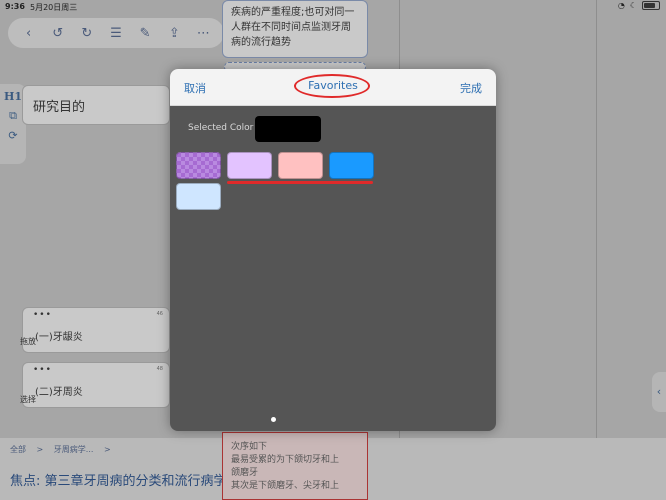  I want to click on annotation-circle, so click(332, 86).